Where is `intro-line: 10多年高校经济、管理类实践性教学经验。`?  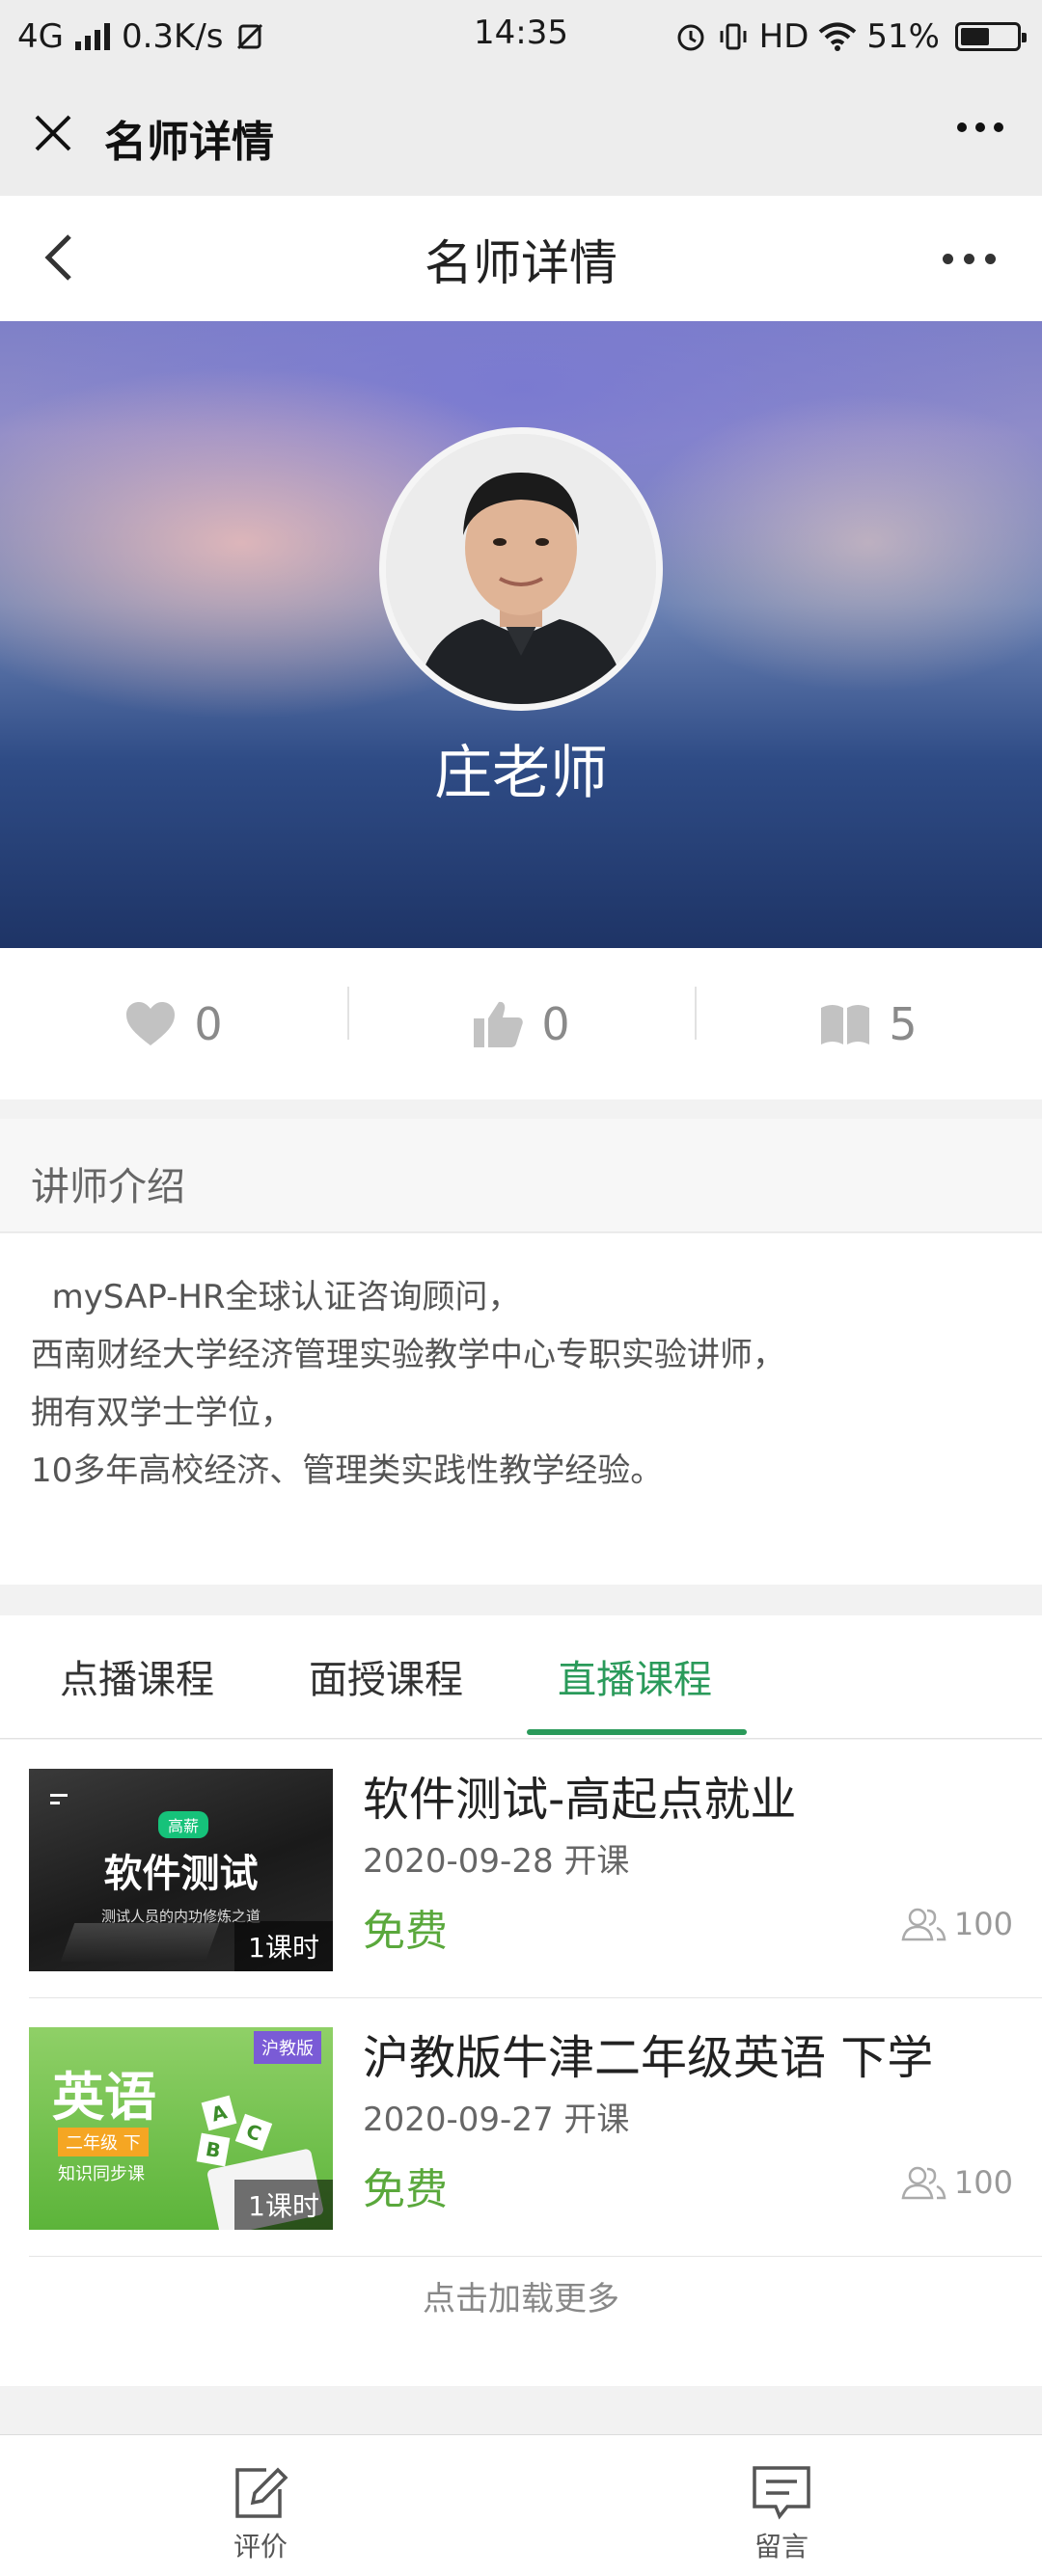
intro-line: 10多年高校经济、管理类实践性教学经验。 is located at coordinates (347, 1470).